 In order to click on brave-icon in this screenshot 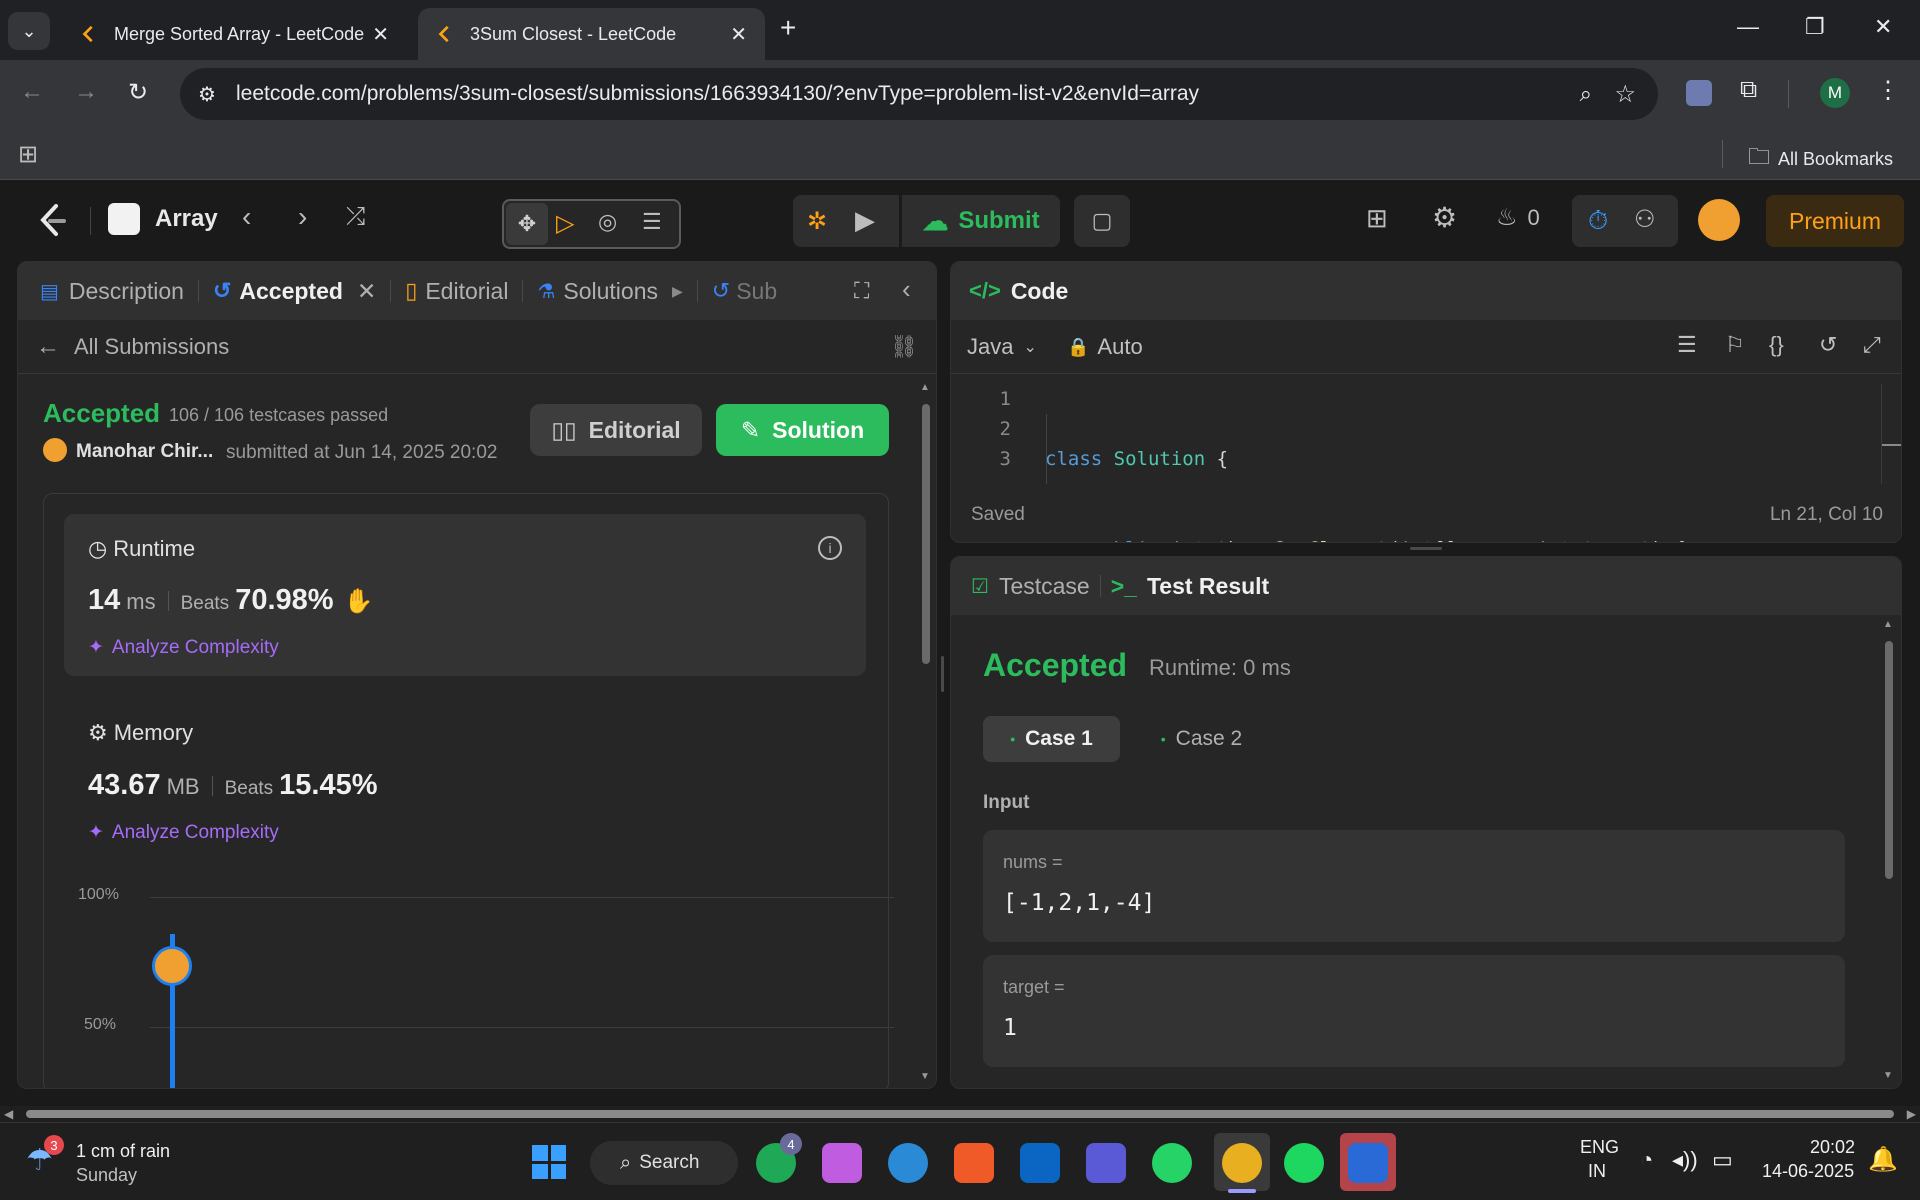, I will do `click(974, 1163)`.